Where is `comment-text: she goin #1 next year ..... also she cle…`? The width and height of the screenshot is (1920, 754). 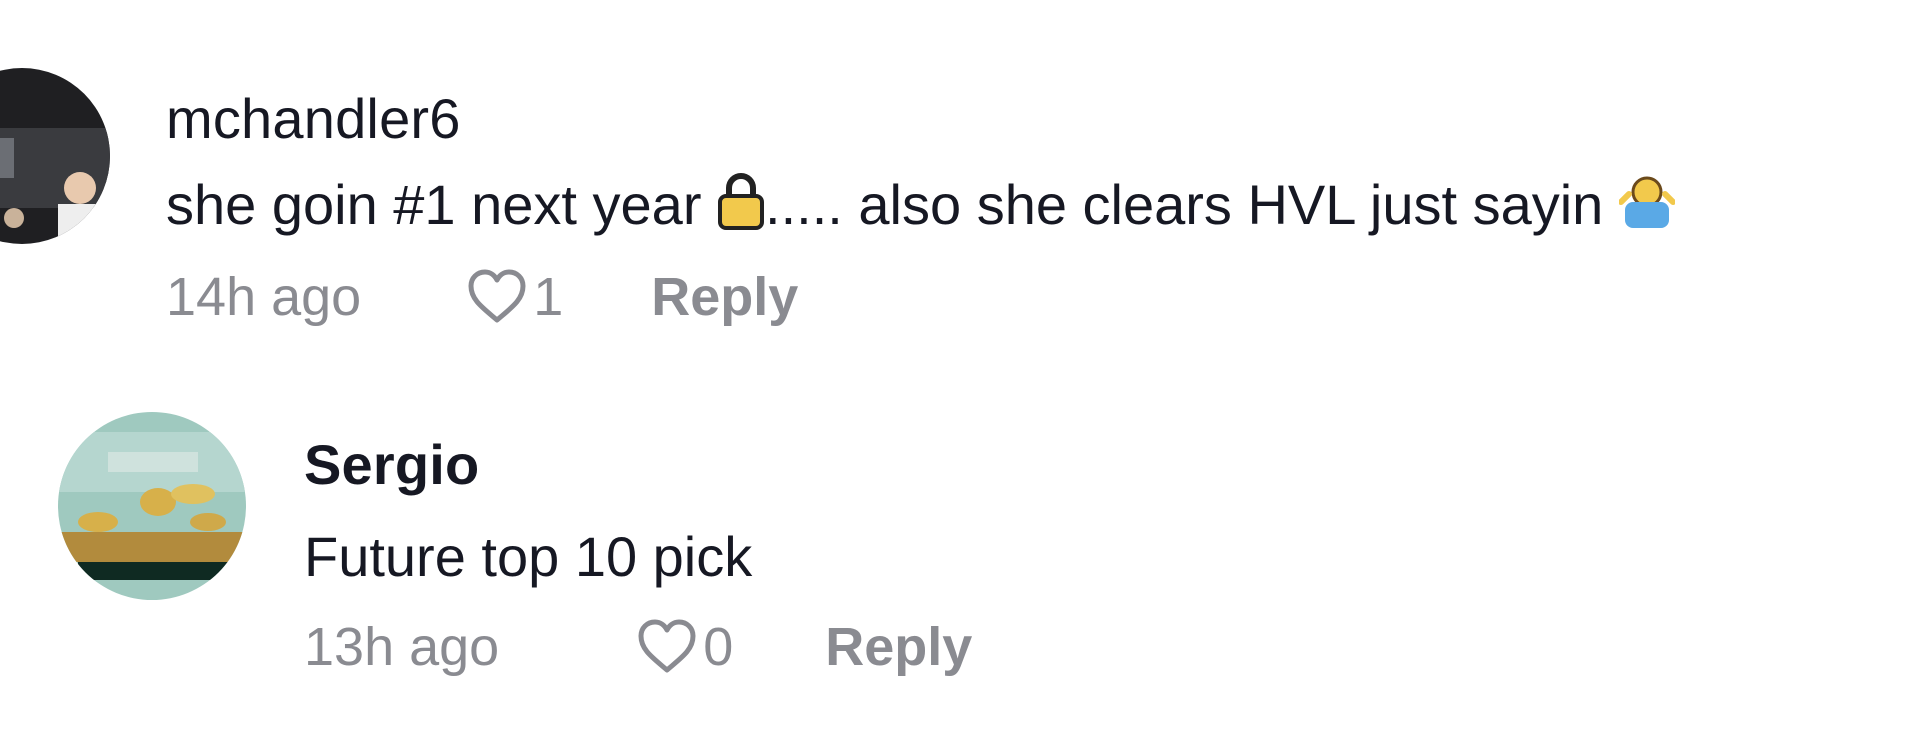
comment-text: she goin #1 next year ..... also she cle… is located at coordinates (921, 207).